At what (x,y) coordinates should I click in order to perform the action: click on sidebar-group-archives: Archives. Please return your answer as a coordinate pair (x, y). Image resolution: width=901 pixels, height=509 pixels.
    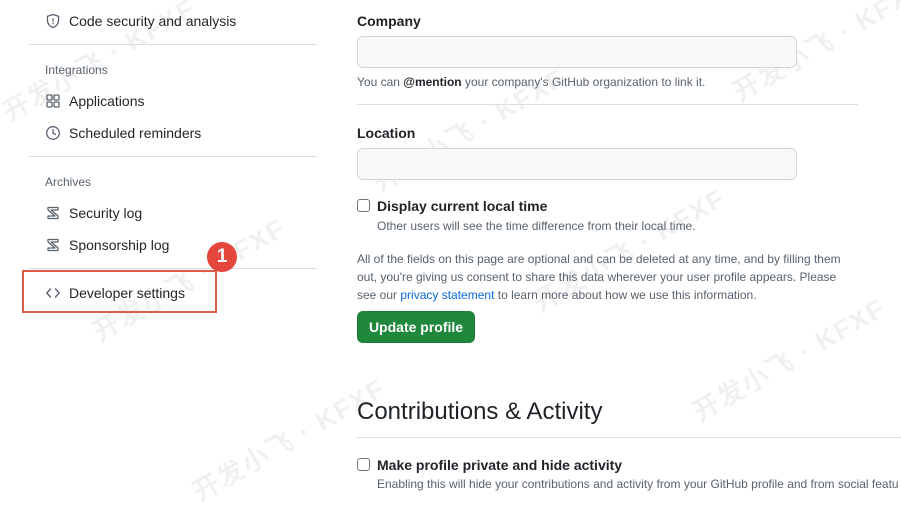
    Looking at the image, I should click on (68, 182).